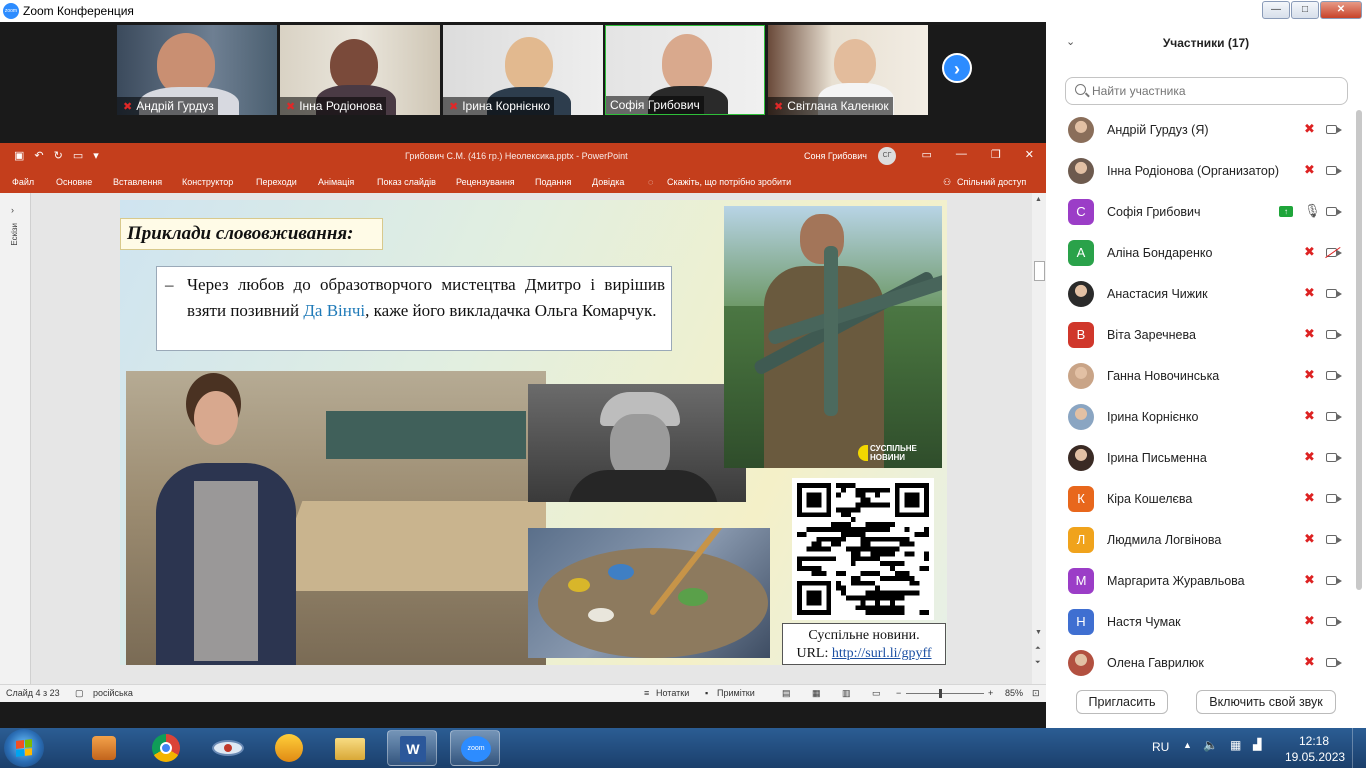 Image resolution: width=1366 pixels, height=768 pixels. What do you see at coordinates (96, 155) in the screenshot?
I see `customize-icon: ▾` at bounding box center [96, 155].